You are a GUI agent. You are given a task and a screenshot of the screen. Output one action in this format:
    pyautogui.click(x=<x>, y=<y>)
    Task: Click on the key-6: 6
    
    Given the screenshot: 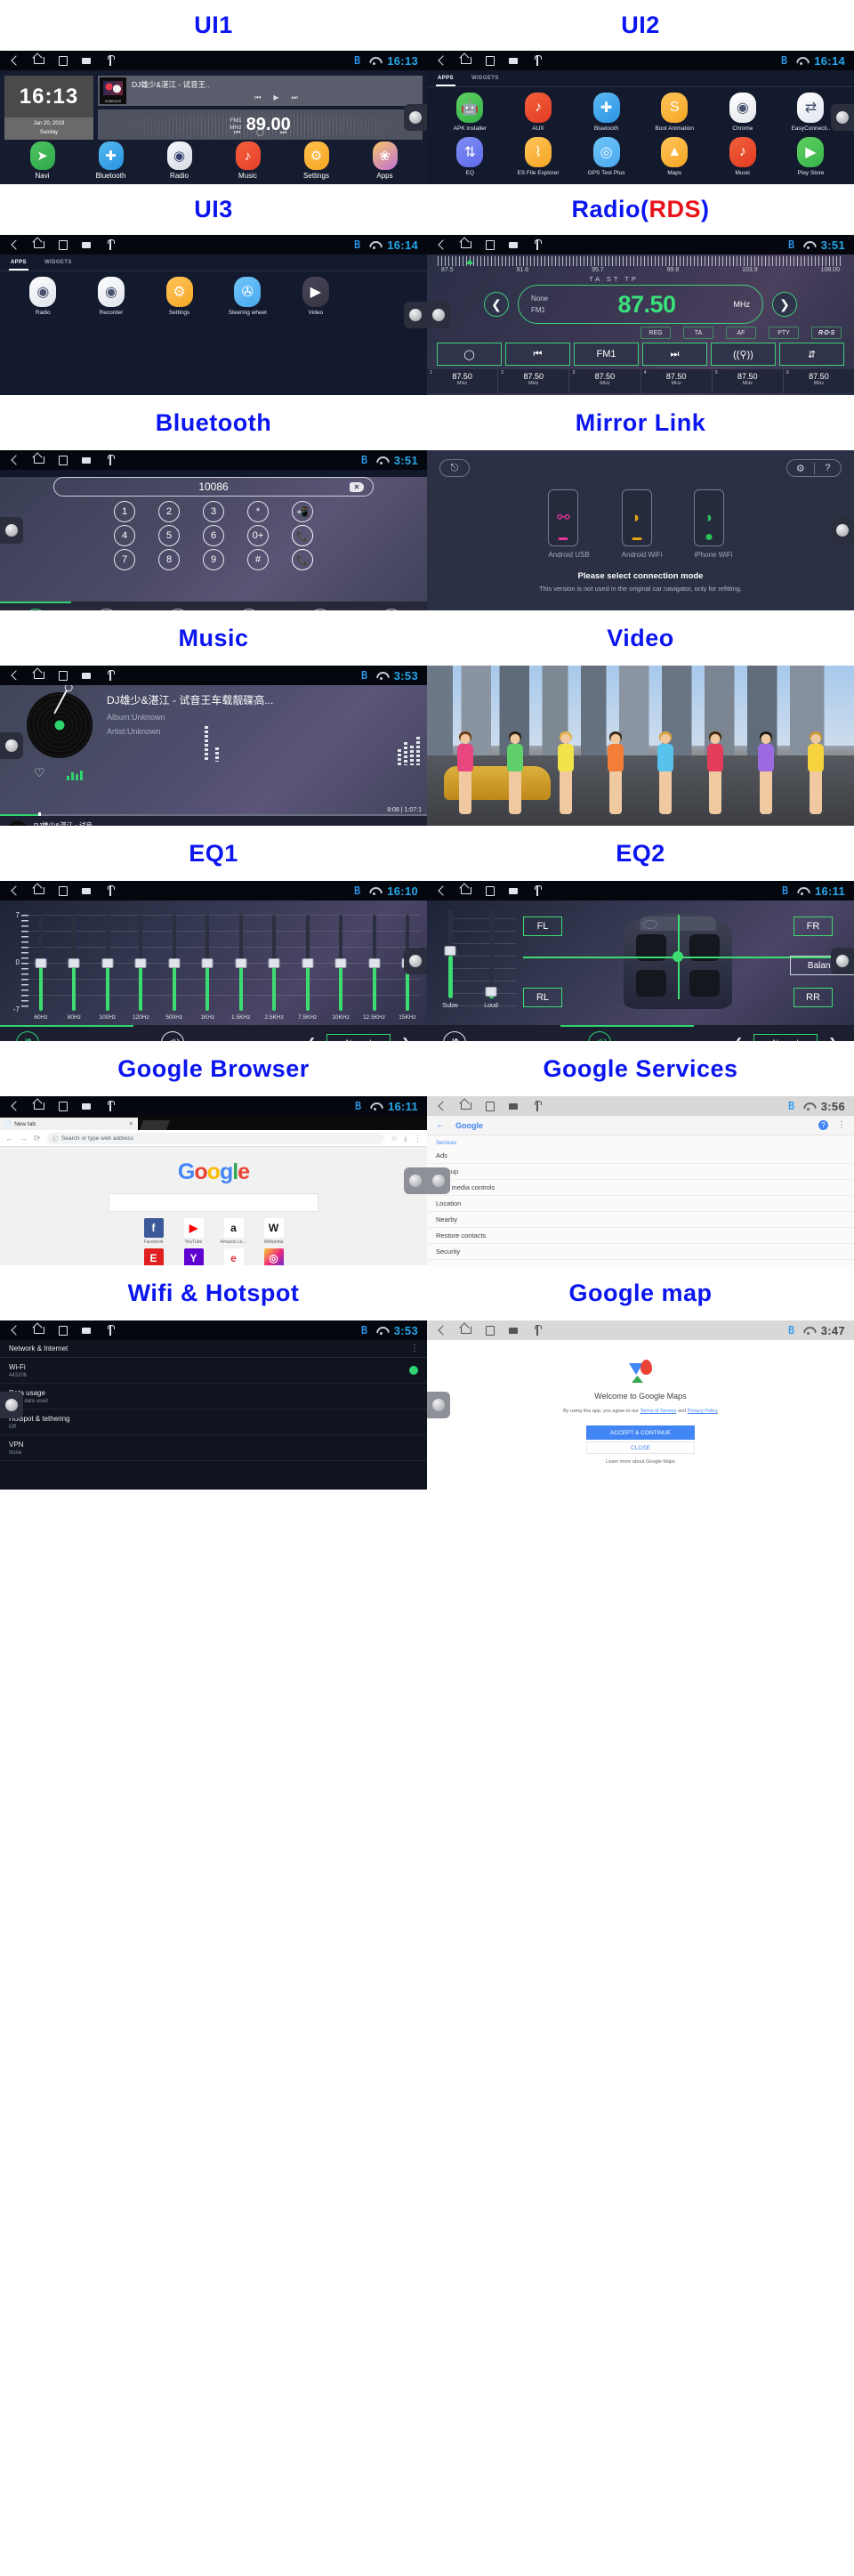 What is the action you would take?
    pyautogui.click(x=213, y=535)
    